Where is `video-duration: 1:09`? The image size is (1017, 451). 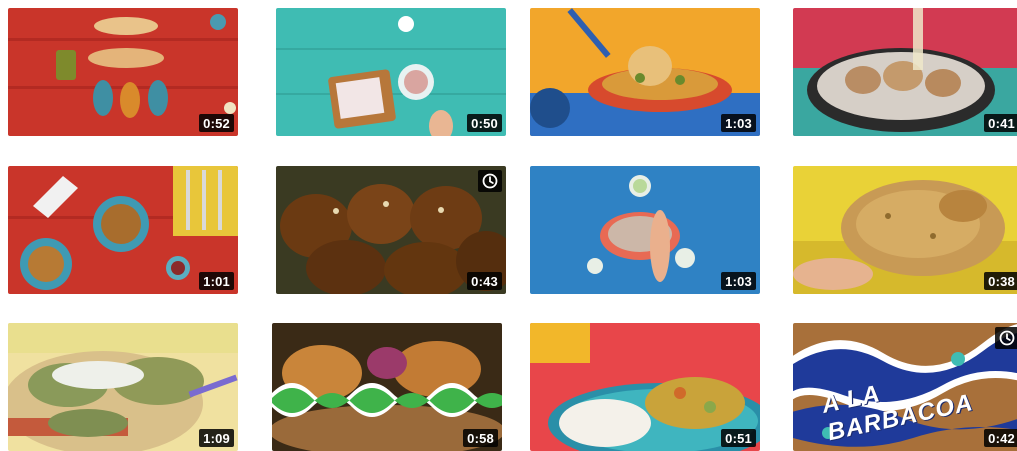 video-duration: 1:09 is located at coordinates (216, 438).